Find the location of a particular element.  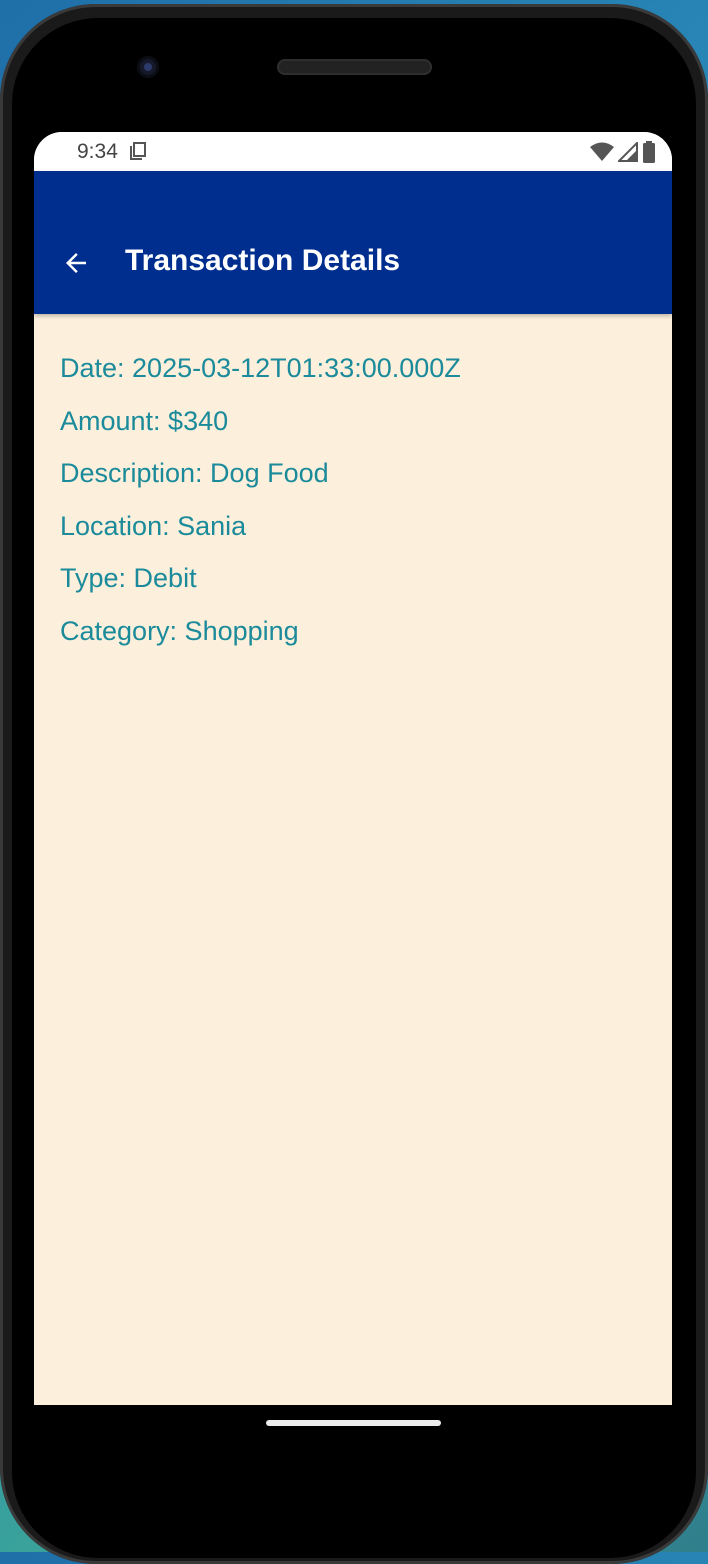

status-icons is located at coordinates (623, 152).